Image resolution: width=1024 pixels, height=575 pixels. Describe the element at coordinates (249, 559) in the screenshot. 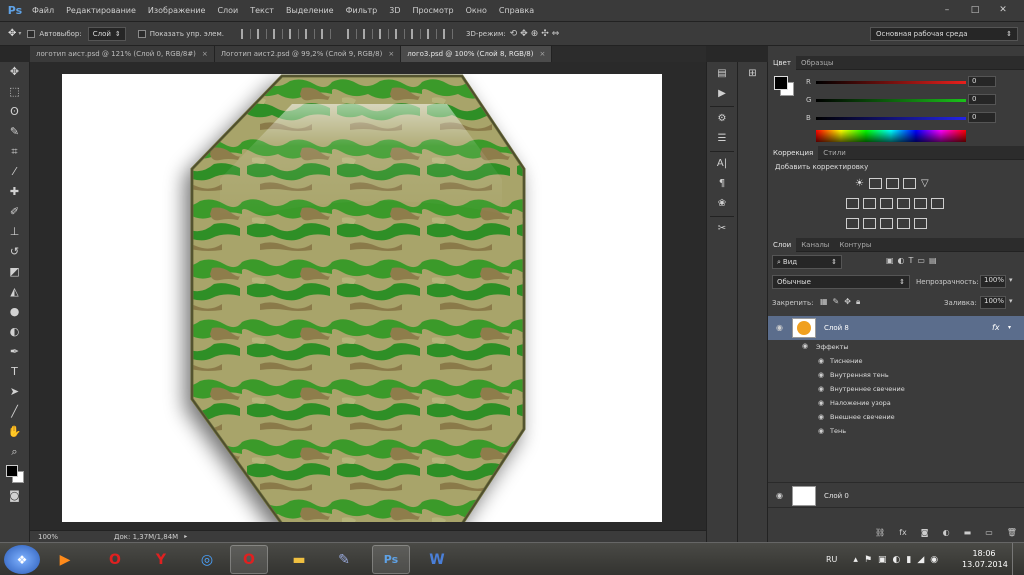

I see `opera-active-icon: O` at that location.